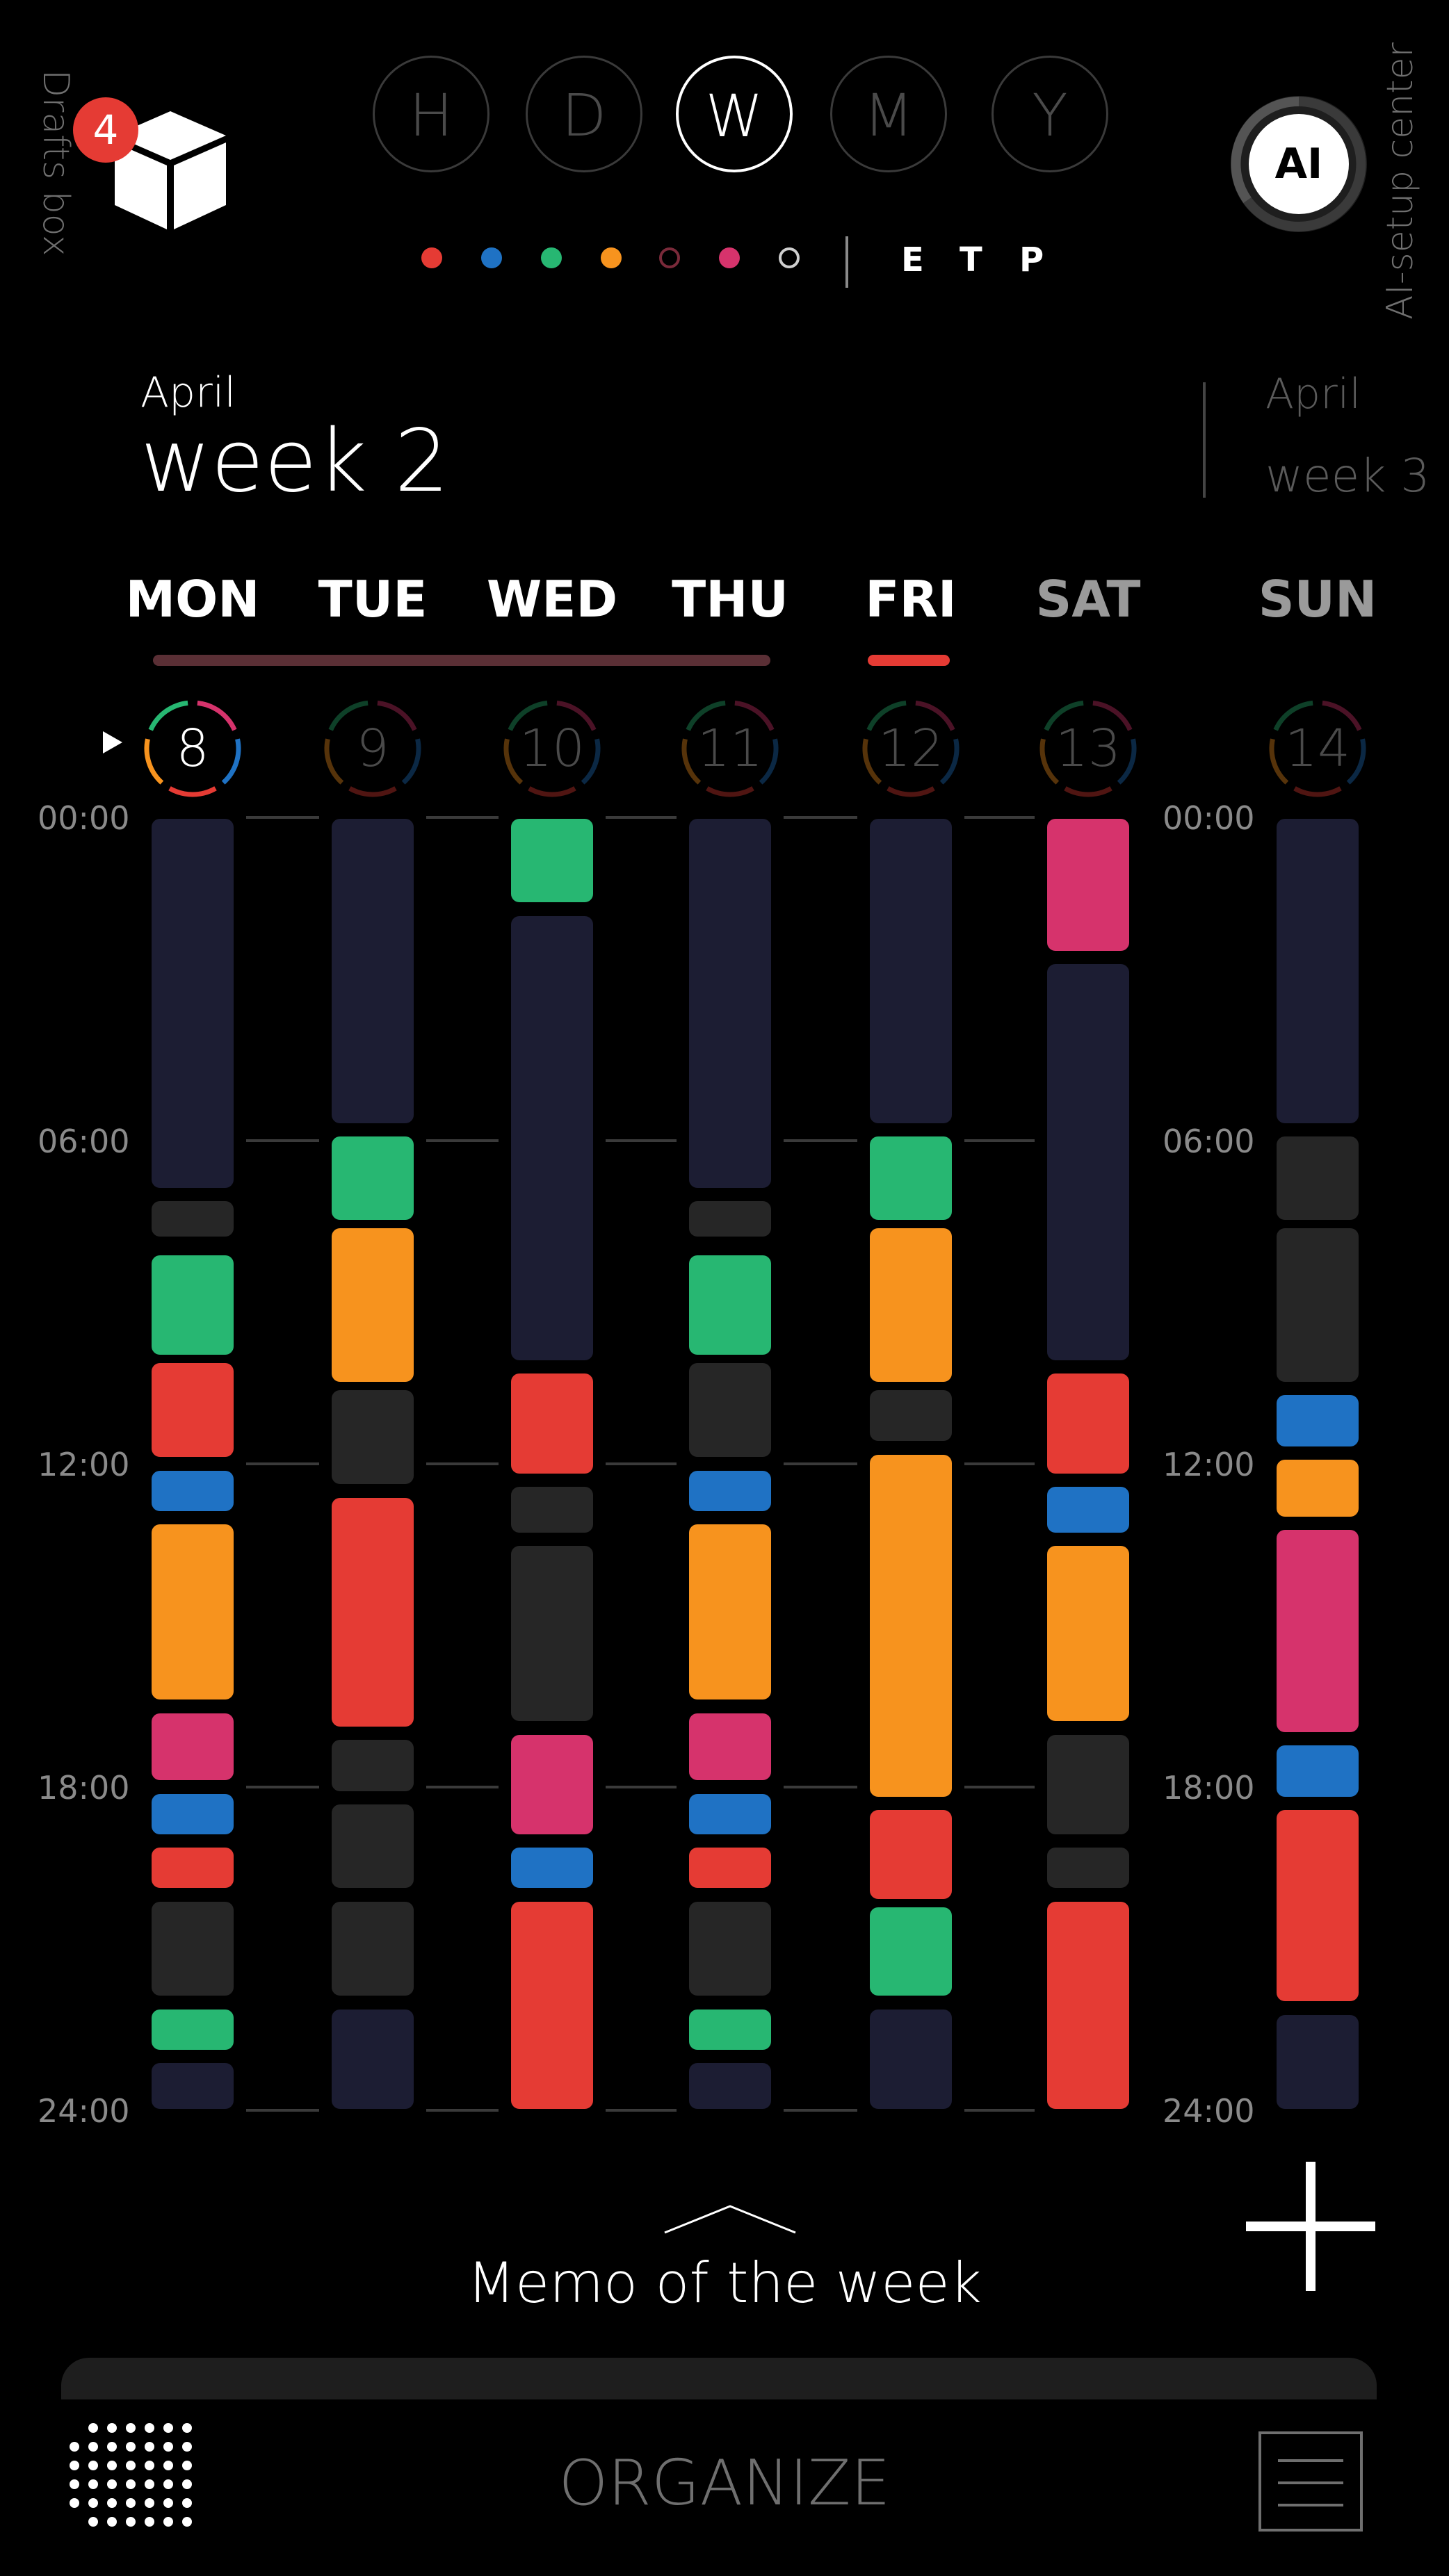 This screenshot has height=2576, width=1449. Describe the element at coordinates (552, 599) in the screenshot. I see `day-name-wed: WED` at that location.